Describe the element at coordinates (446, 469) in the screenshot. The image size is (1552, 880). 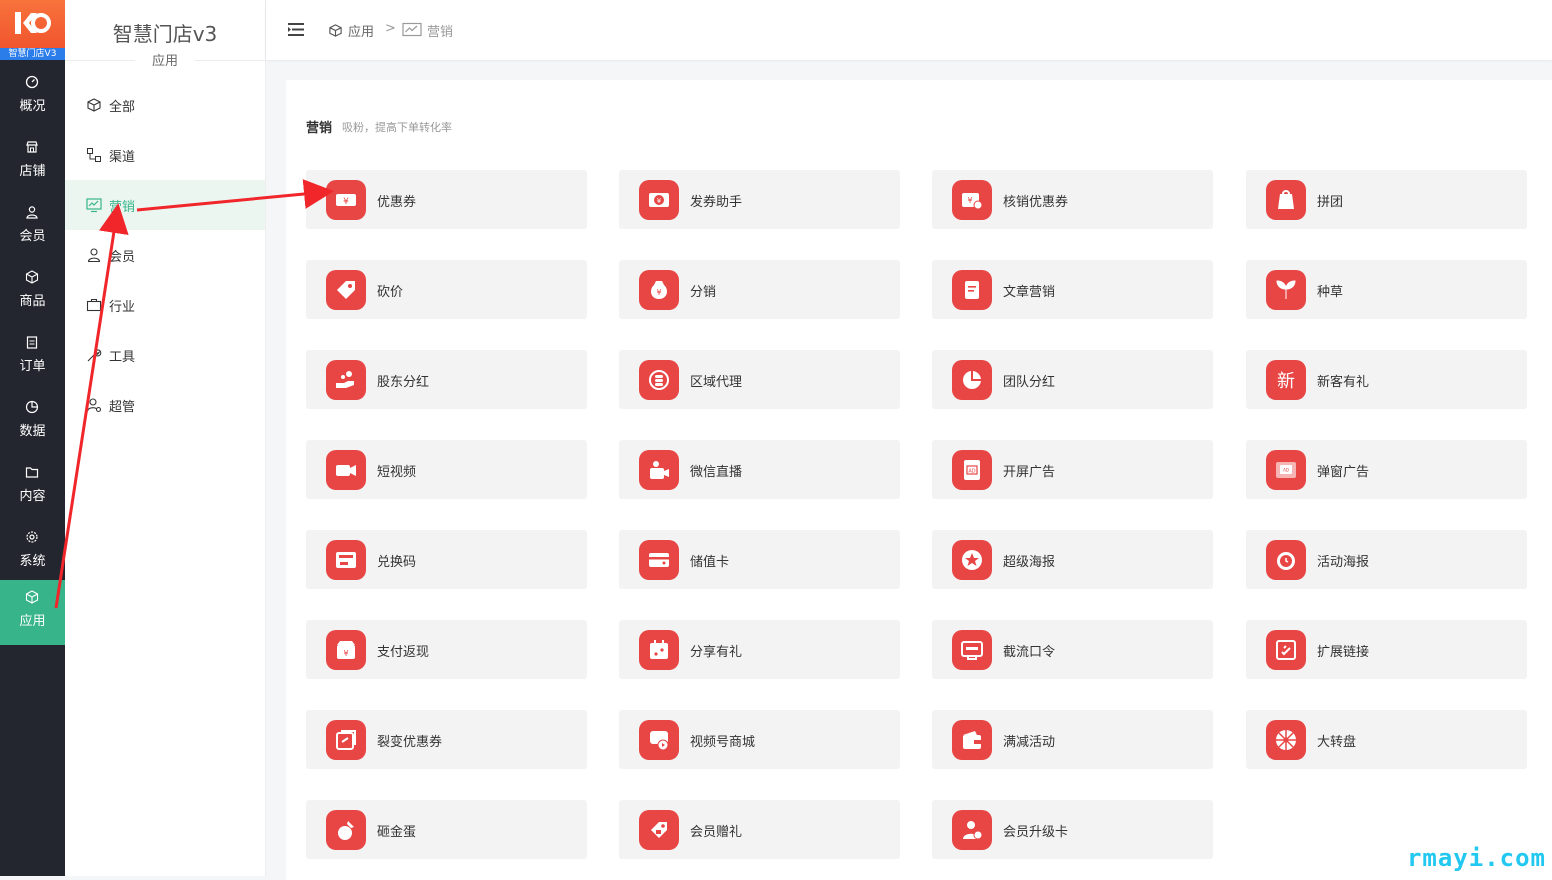
I see `app-card: 短视频` at that location.